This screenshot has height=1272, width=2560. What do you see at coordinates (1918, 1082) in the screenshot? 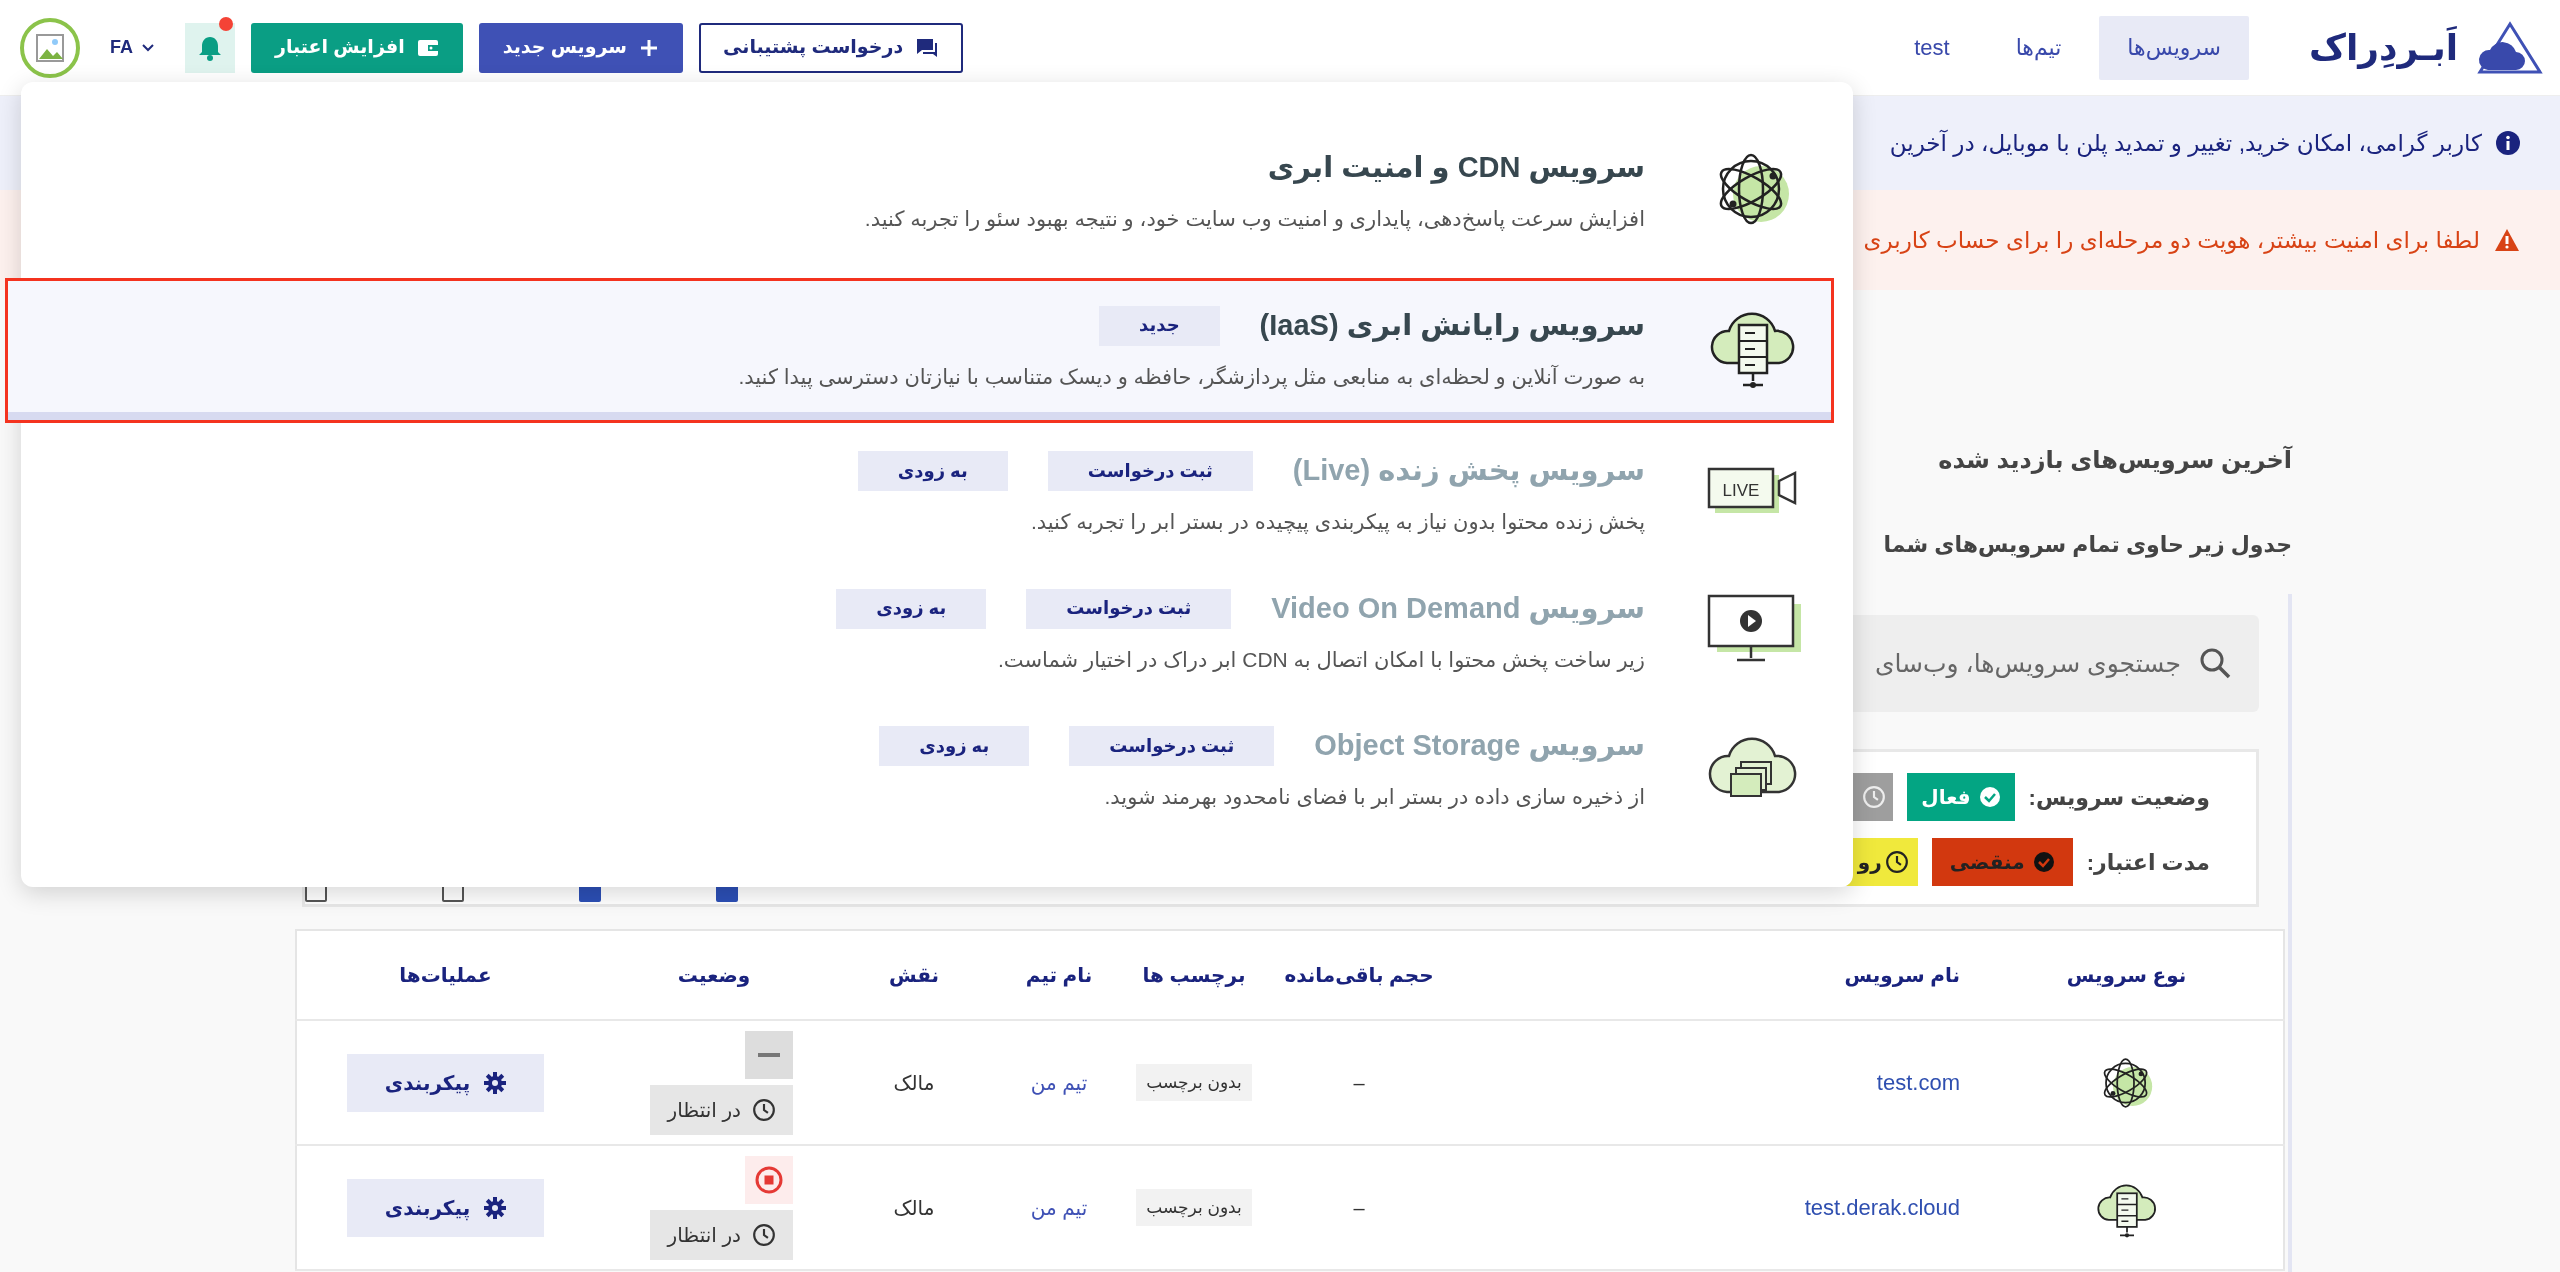
I see `service-link: test.com` at bounding box center [1918, 1082].